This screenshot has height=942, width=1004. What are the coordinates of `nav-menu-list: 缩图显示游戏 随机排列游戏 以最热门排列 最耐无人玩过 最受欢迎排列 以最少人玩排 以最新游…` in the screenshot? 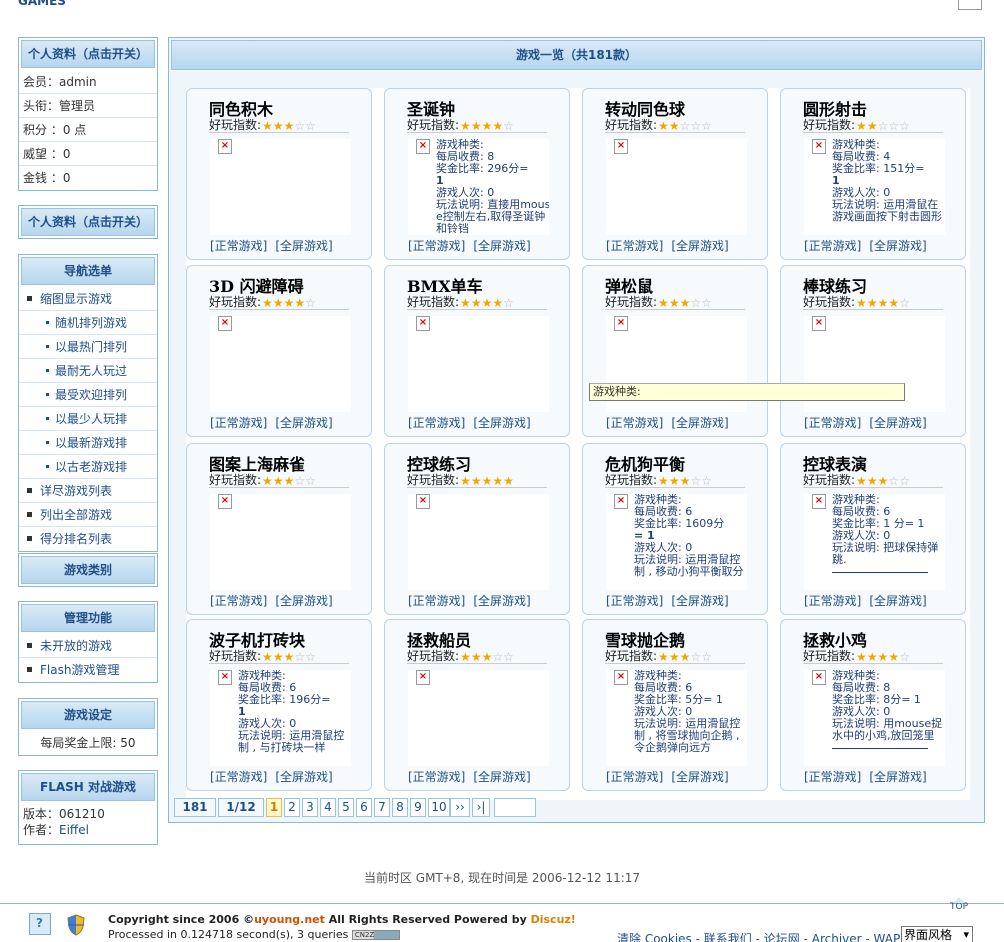 It's located at (88, 419).